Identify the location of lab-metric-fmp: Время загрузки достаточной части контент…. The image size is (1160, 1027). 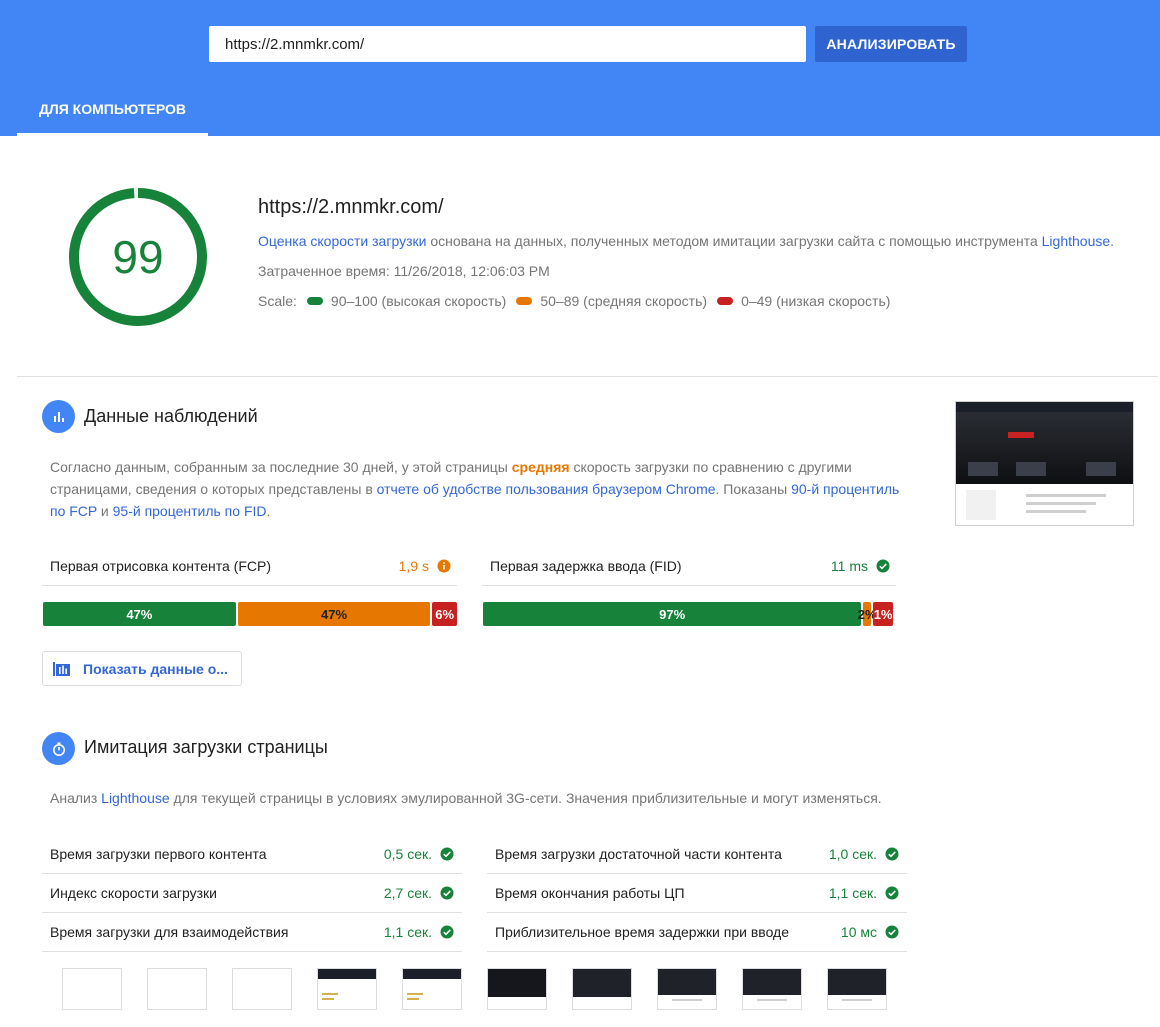
(697, 854).